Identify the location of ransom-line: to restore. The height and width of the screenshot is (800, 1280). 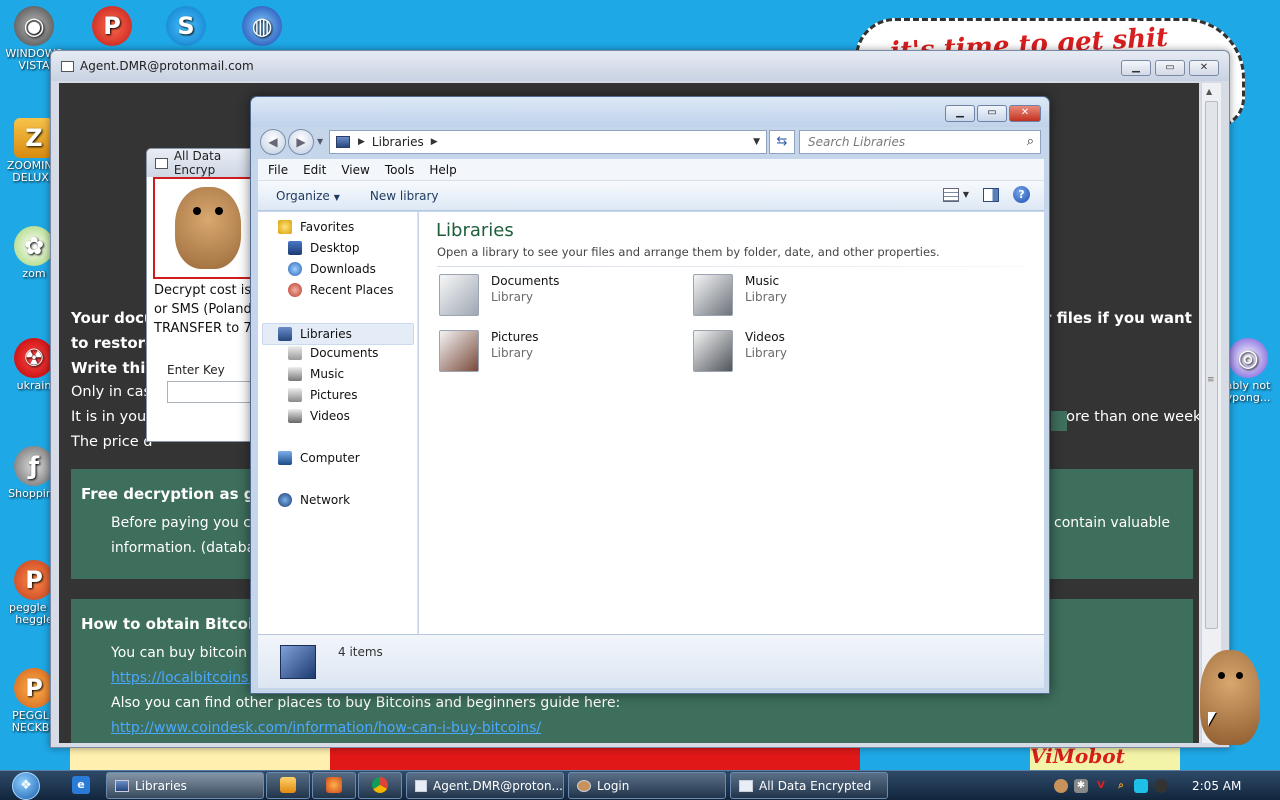
(113, 343).